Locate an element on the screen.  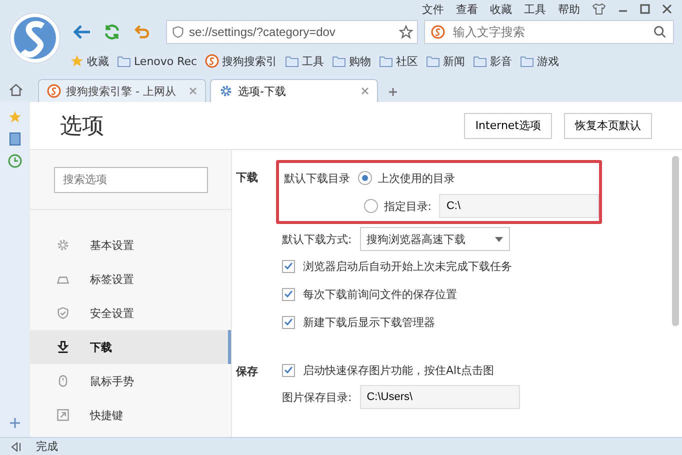
collapse-icon is located at coordinates (16, 447).